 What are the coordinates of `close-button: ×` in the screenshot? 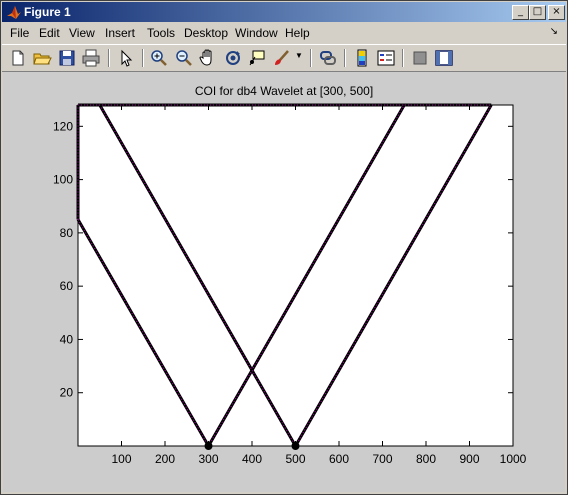 It's located at (556, 12).